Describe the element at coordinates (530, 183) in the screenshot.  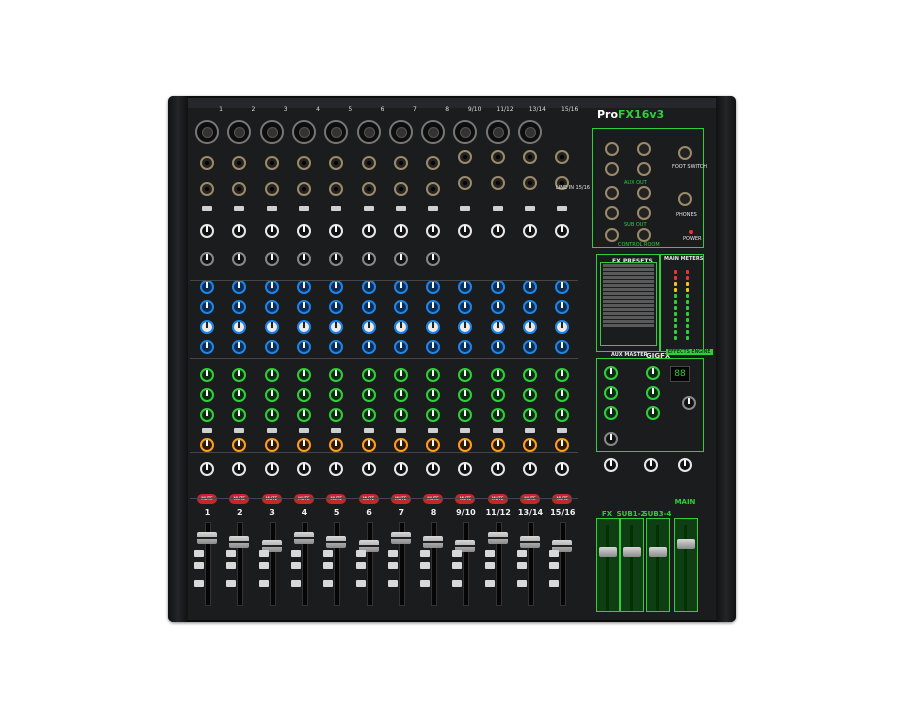
I see `line-input-jack-right` at that location.